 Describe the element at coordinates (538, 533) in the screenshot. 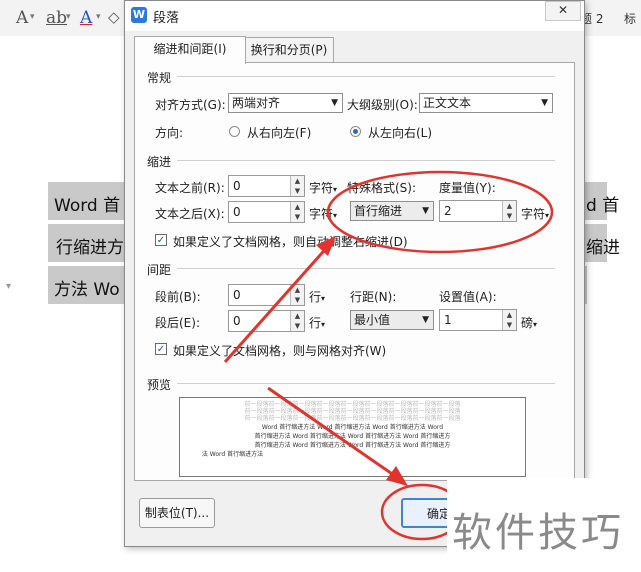

I see `watermark-text: 软件技巧` at that location.